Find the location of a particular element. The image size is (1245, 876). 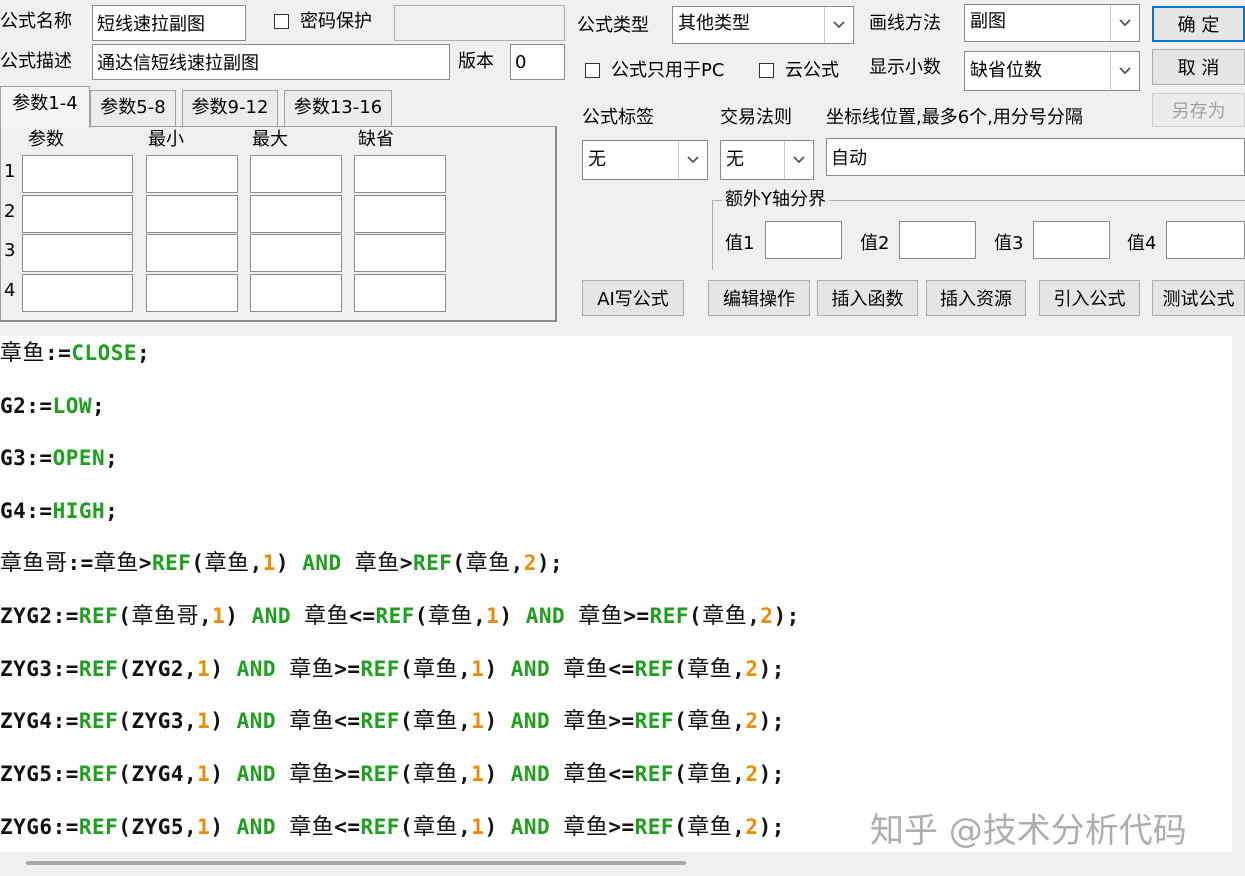

edit-operations-button: 编辑操作 is located at coordinates (759, 298).